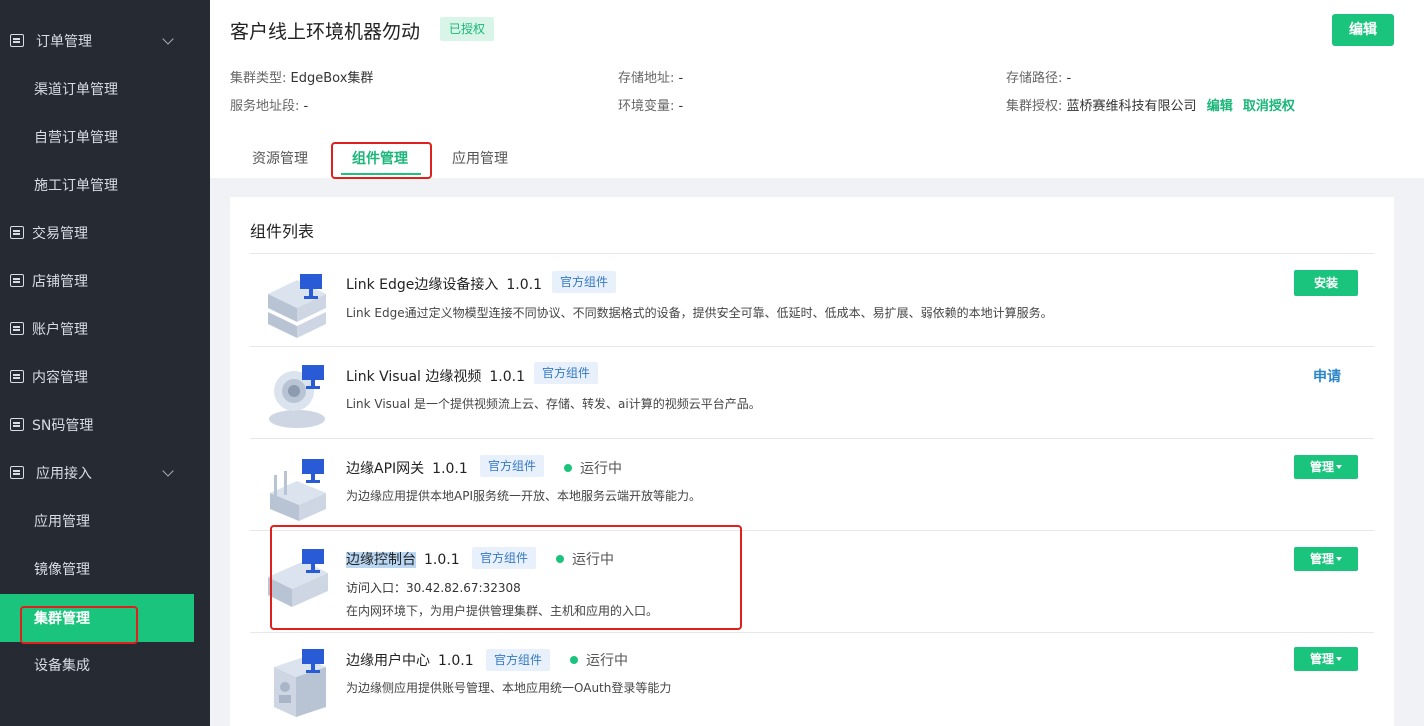 The image size is (1424, 726). I want to click on meta-key: 服务地址段:, so click(265, 106).